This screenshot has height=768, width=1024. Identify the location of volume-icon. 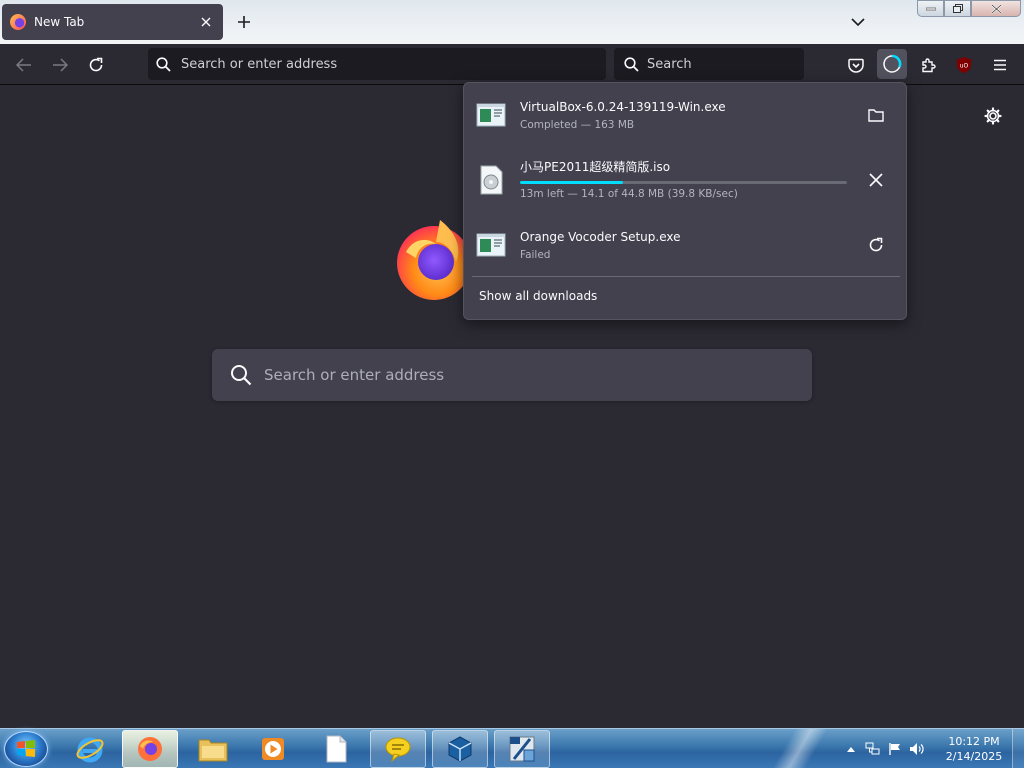
(917, 749).